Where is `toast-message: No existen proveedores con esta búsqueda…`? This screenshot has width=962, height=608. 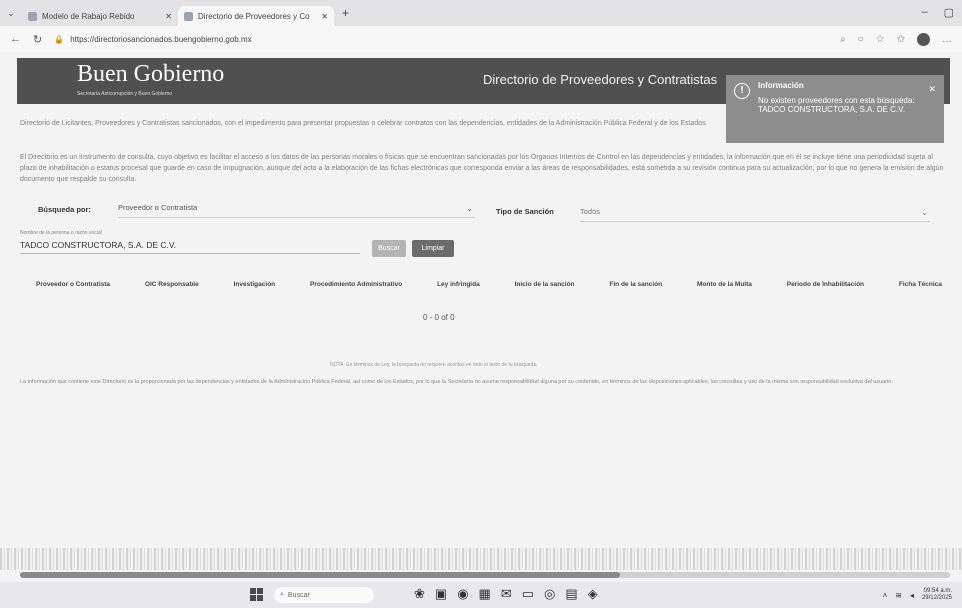
toast-message: No existen proveedores con esta búsqueda… is located at coordinates (836, 105).